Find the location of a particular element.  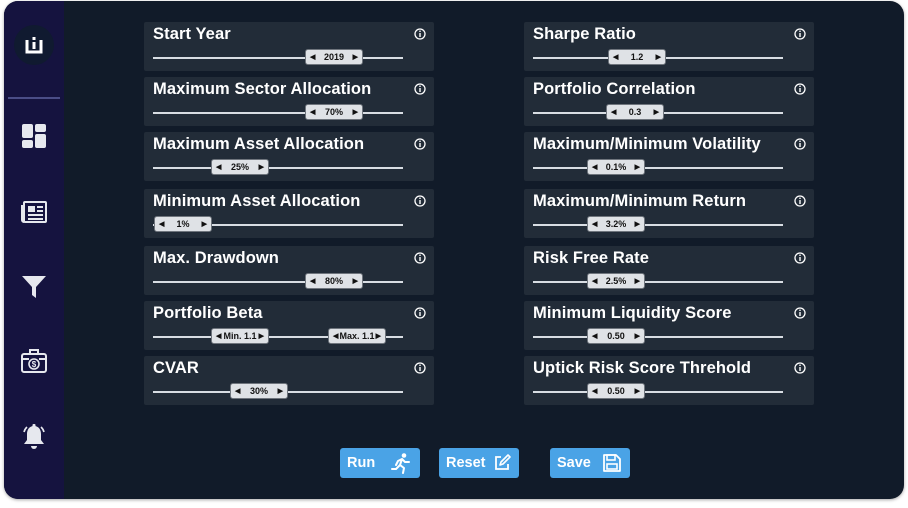

slider-handle: ◀ 25% ▶ is located at coordinates (240, 167).